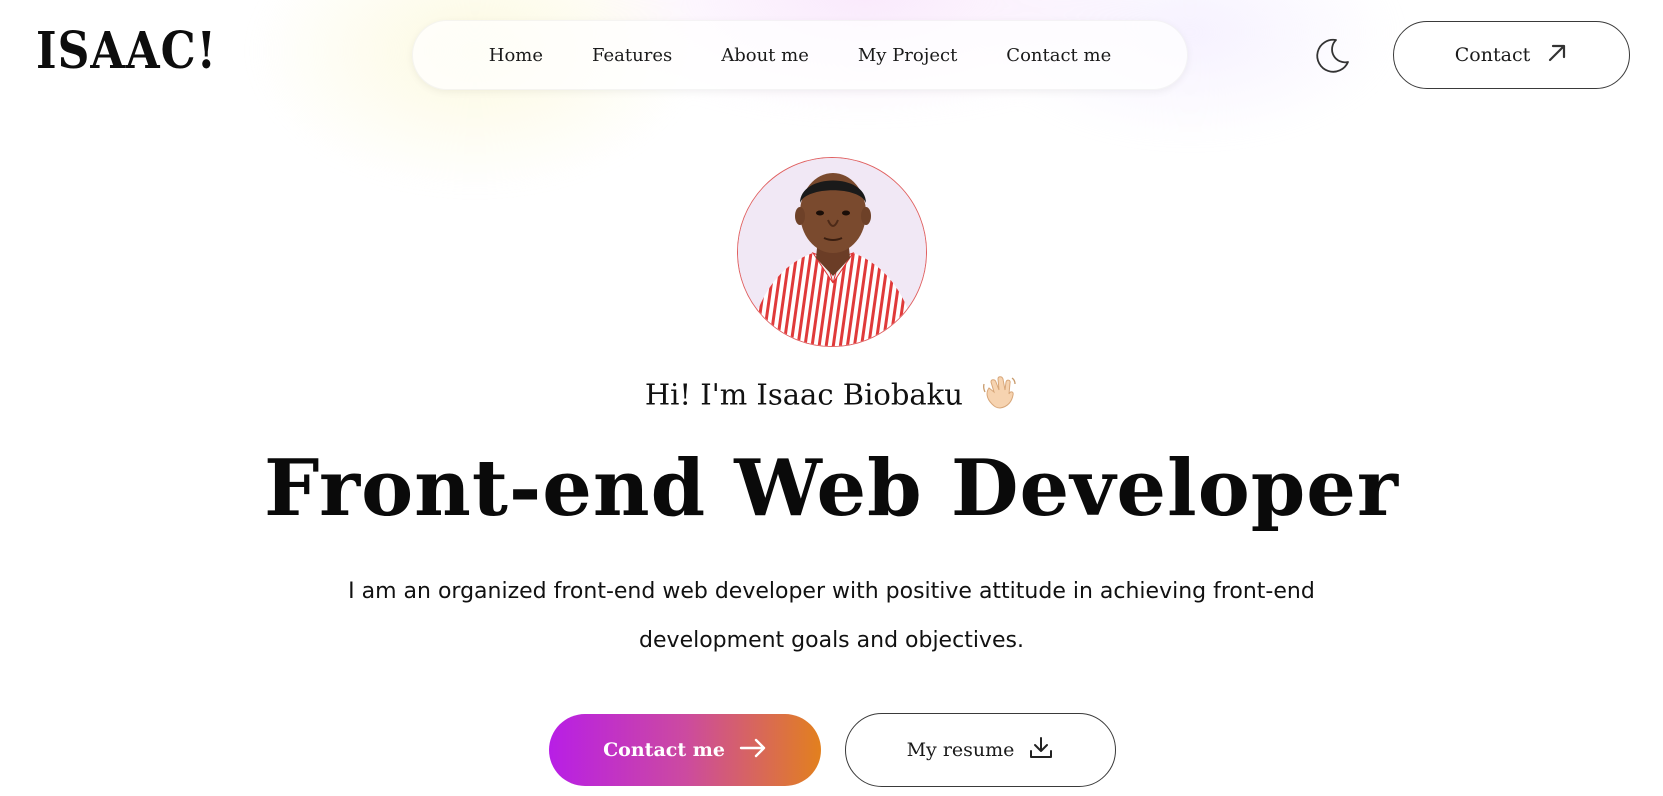 The height and width of the screenshot is (796, 1663). I want to click on arrow-right-icon, so click(753, 750).